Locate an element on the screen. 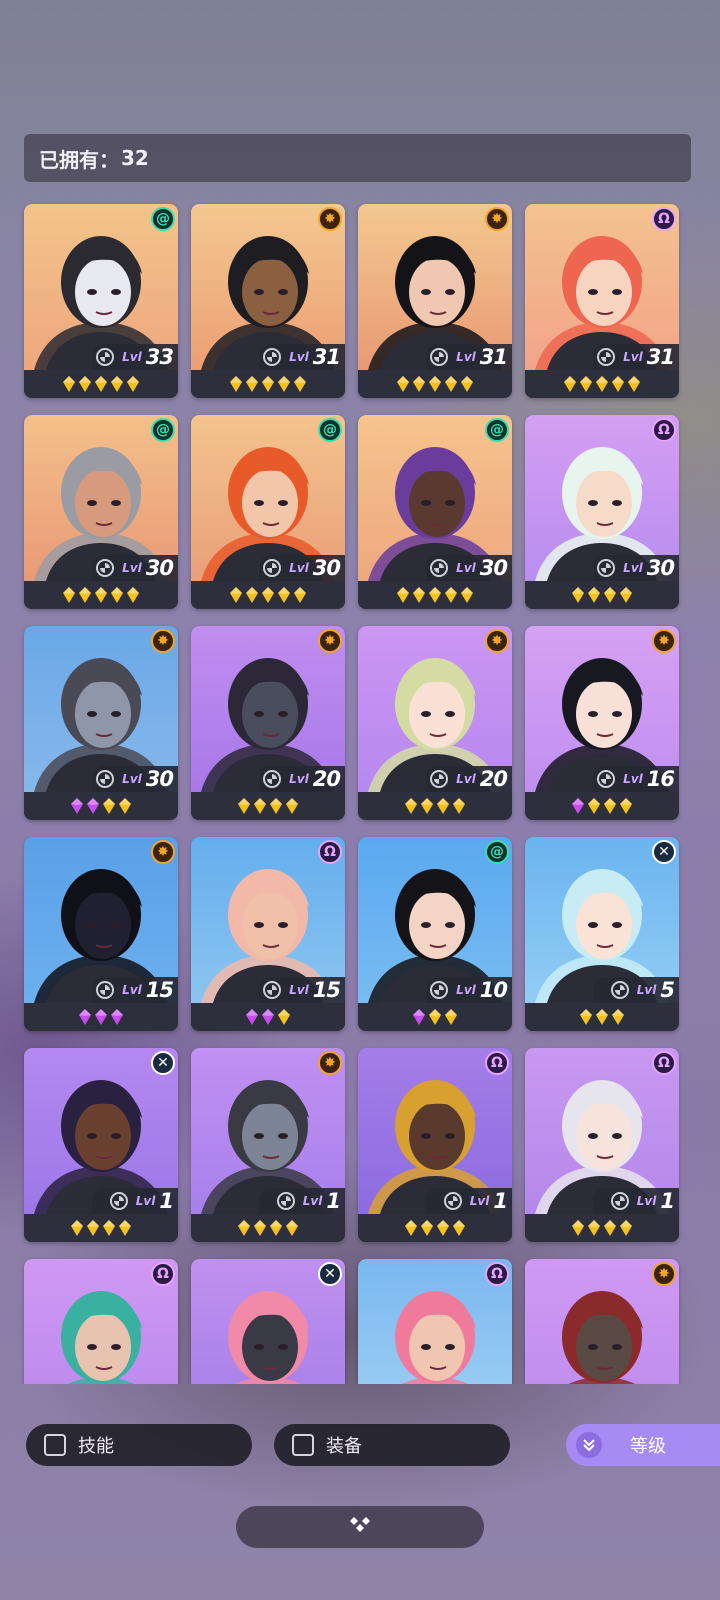 Image resolution: width=720 pixels, height=1600 pixels. mystic-class-icon: Ω is located at coordinates (497, 1274).